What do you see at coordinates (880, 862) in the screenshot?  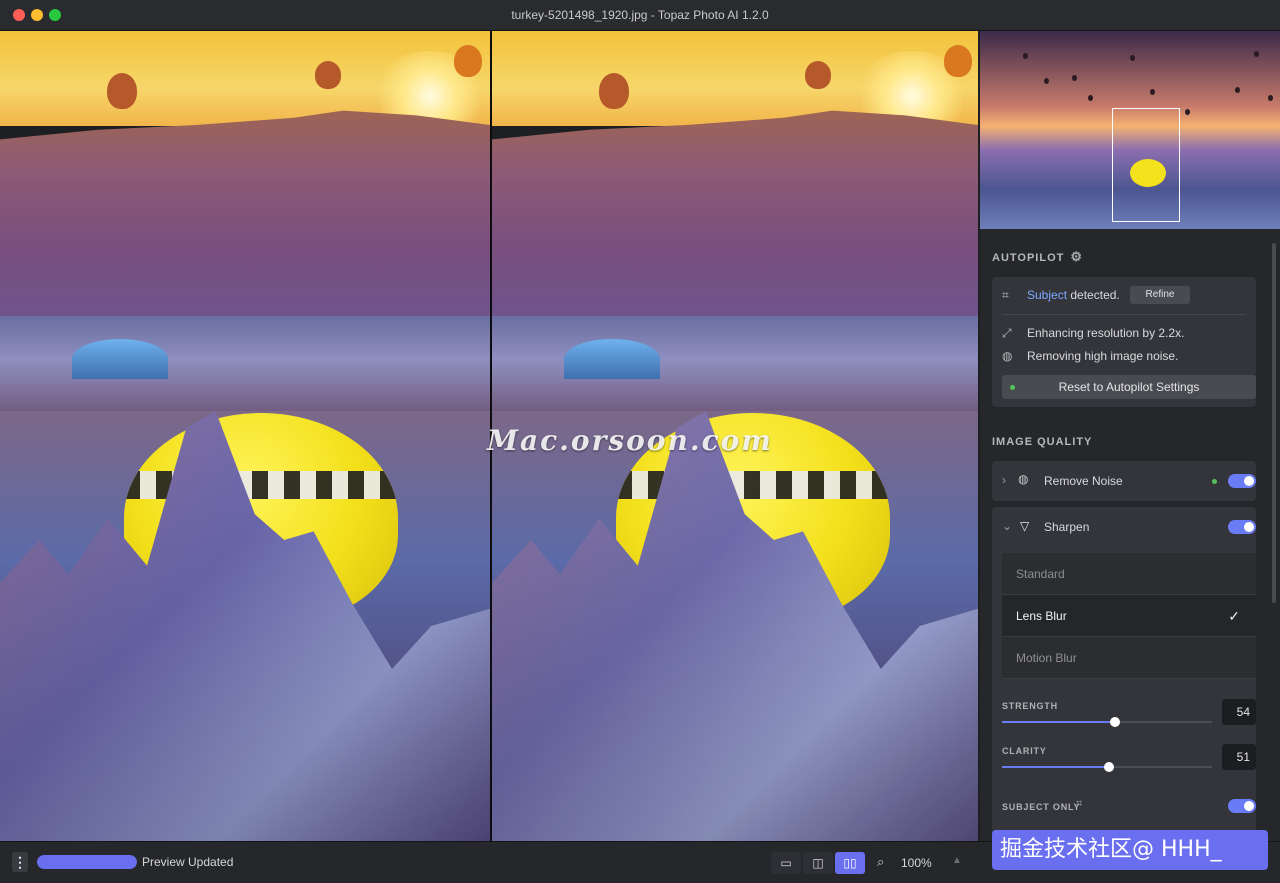 I see `magnifier-icon: ⌕` at bounding box center [880, 862].